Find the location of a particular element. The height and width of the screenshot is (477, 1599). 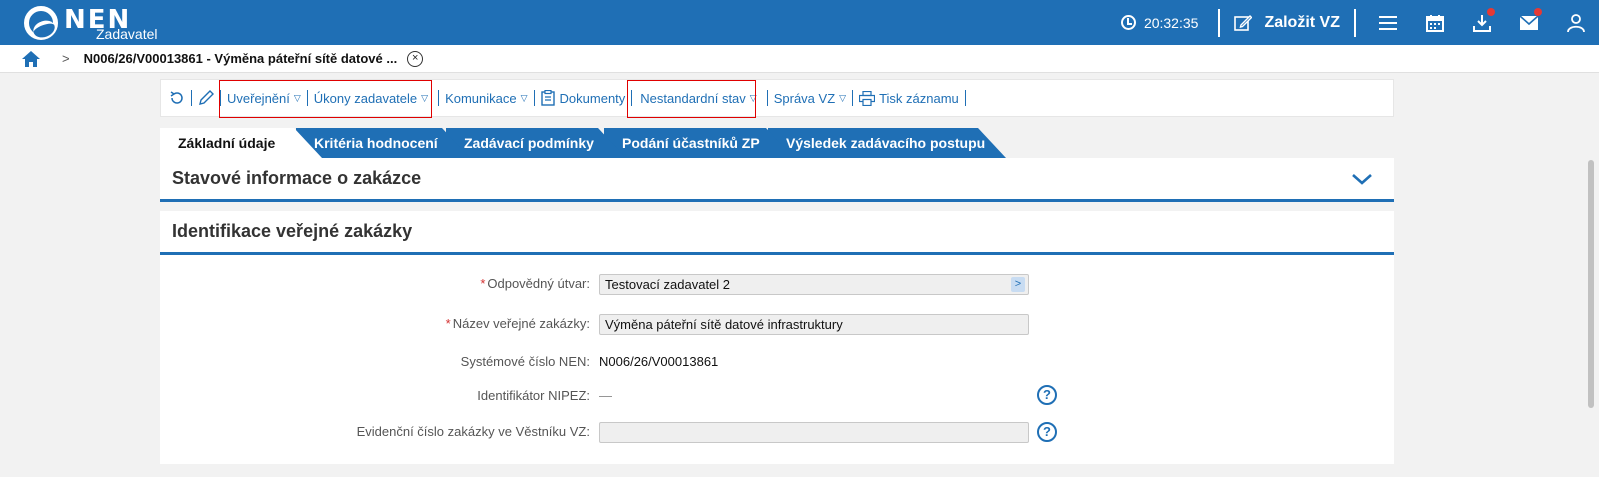

communication-label: Komunikace is located at coordinates (481, 98).